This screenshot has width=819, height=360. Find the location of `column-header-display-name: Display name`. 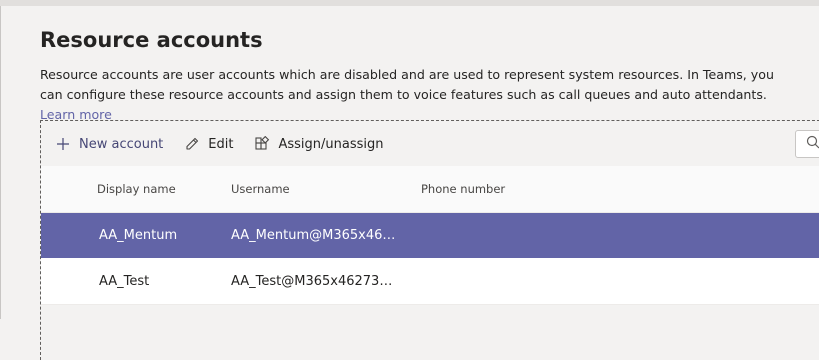

column-header-display-name: Display name is located at coordinates (136, 189).